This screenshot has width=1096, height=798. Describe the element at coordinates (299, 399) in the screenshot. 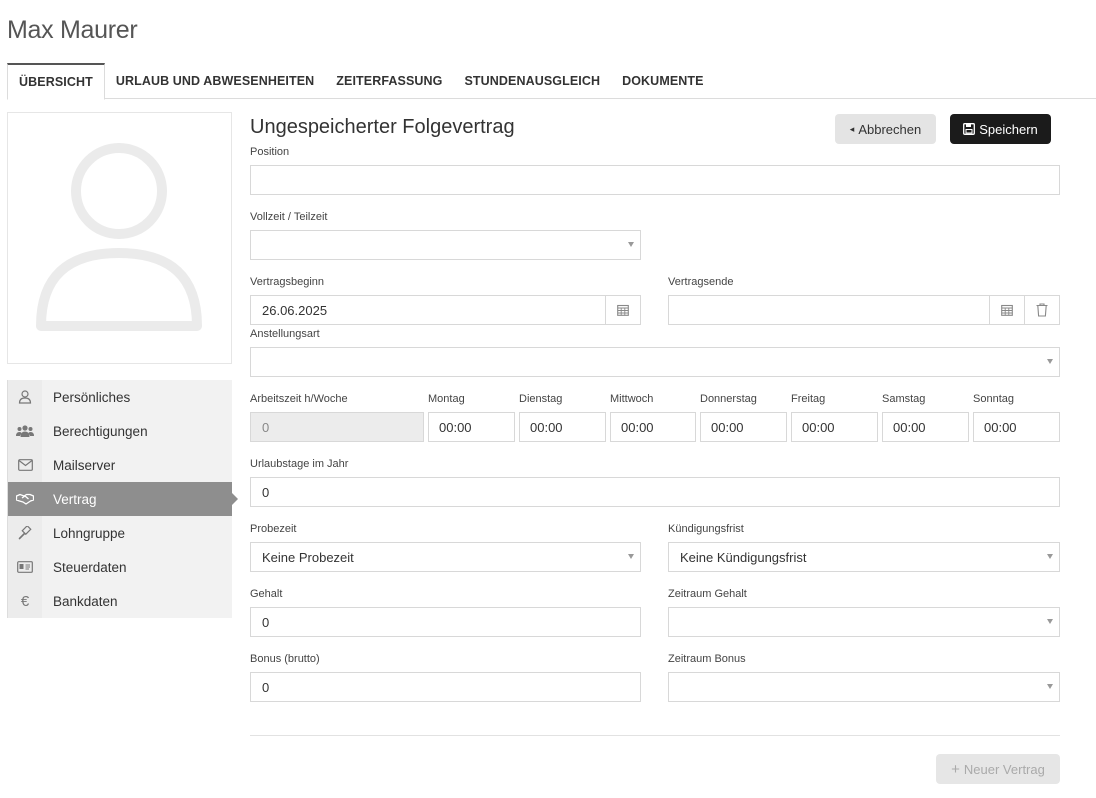

I see `arbeitszeit-label: Arbeitszeit h/Woche` at that location.